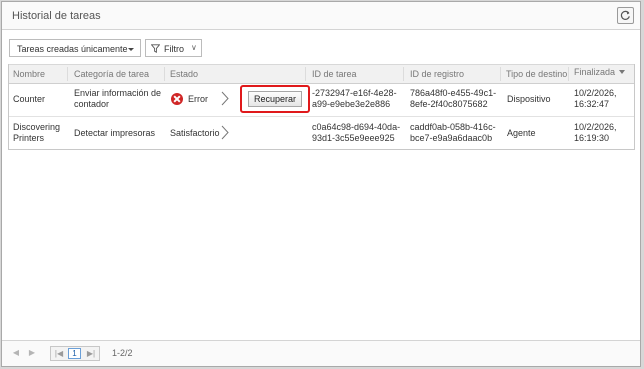 This screenshot has width=644, height=369. I want to click on cell-category: Detectar impresoras, so click(115, 133).